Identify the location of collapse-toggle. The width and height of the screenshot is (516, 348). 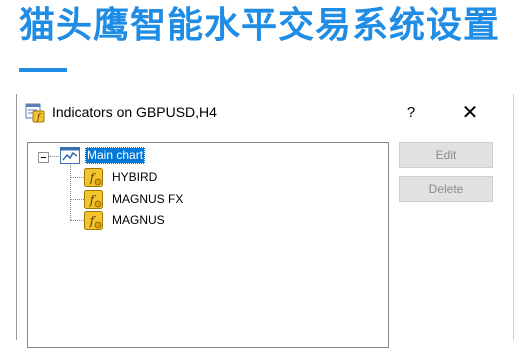
(43, 157).